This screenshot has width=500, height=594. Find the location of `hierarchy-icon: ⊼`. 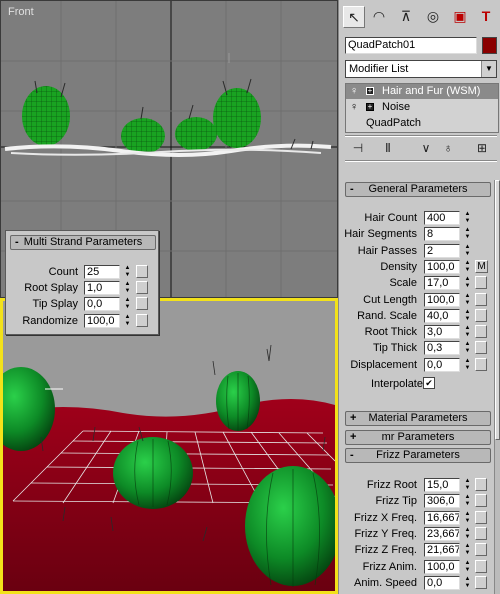

hierarchy-icon: ⊼ is located at coordinates (406, 17).